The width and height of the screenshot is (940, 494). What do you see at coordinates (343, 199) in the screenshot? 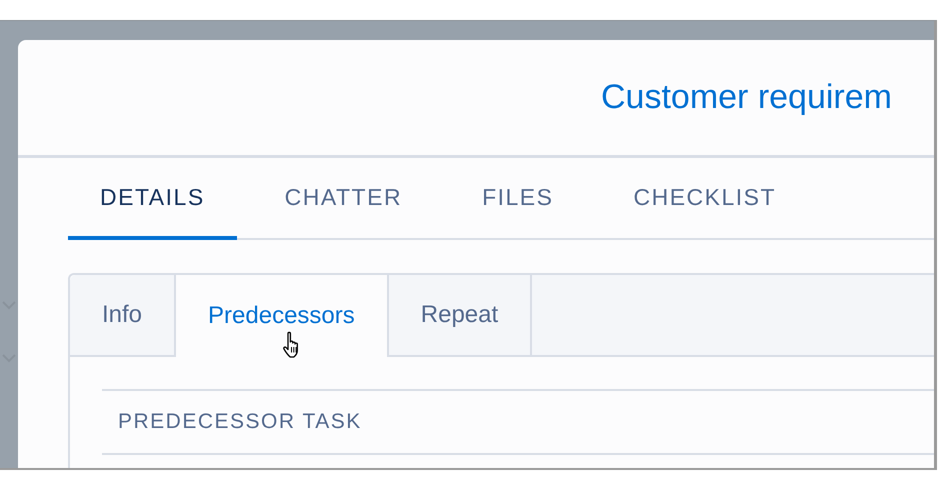
I see `tab: CHATTER` at bounding box center [343, 199].